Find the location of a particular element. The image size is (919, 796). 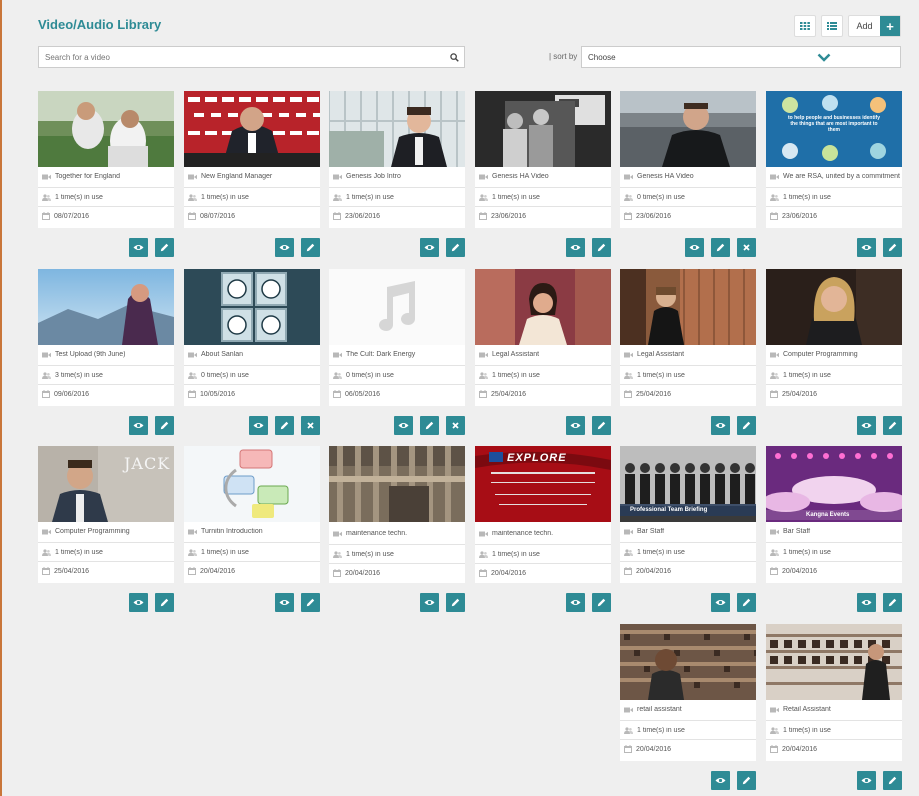

video-thumbnail: EXPLORE is located at coordinates (543, 484).